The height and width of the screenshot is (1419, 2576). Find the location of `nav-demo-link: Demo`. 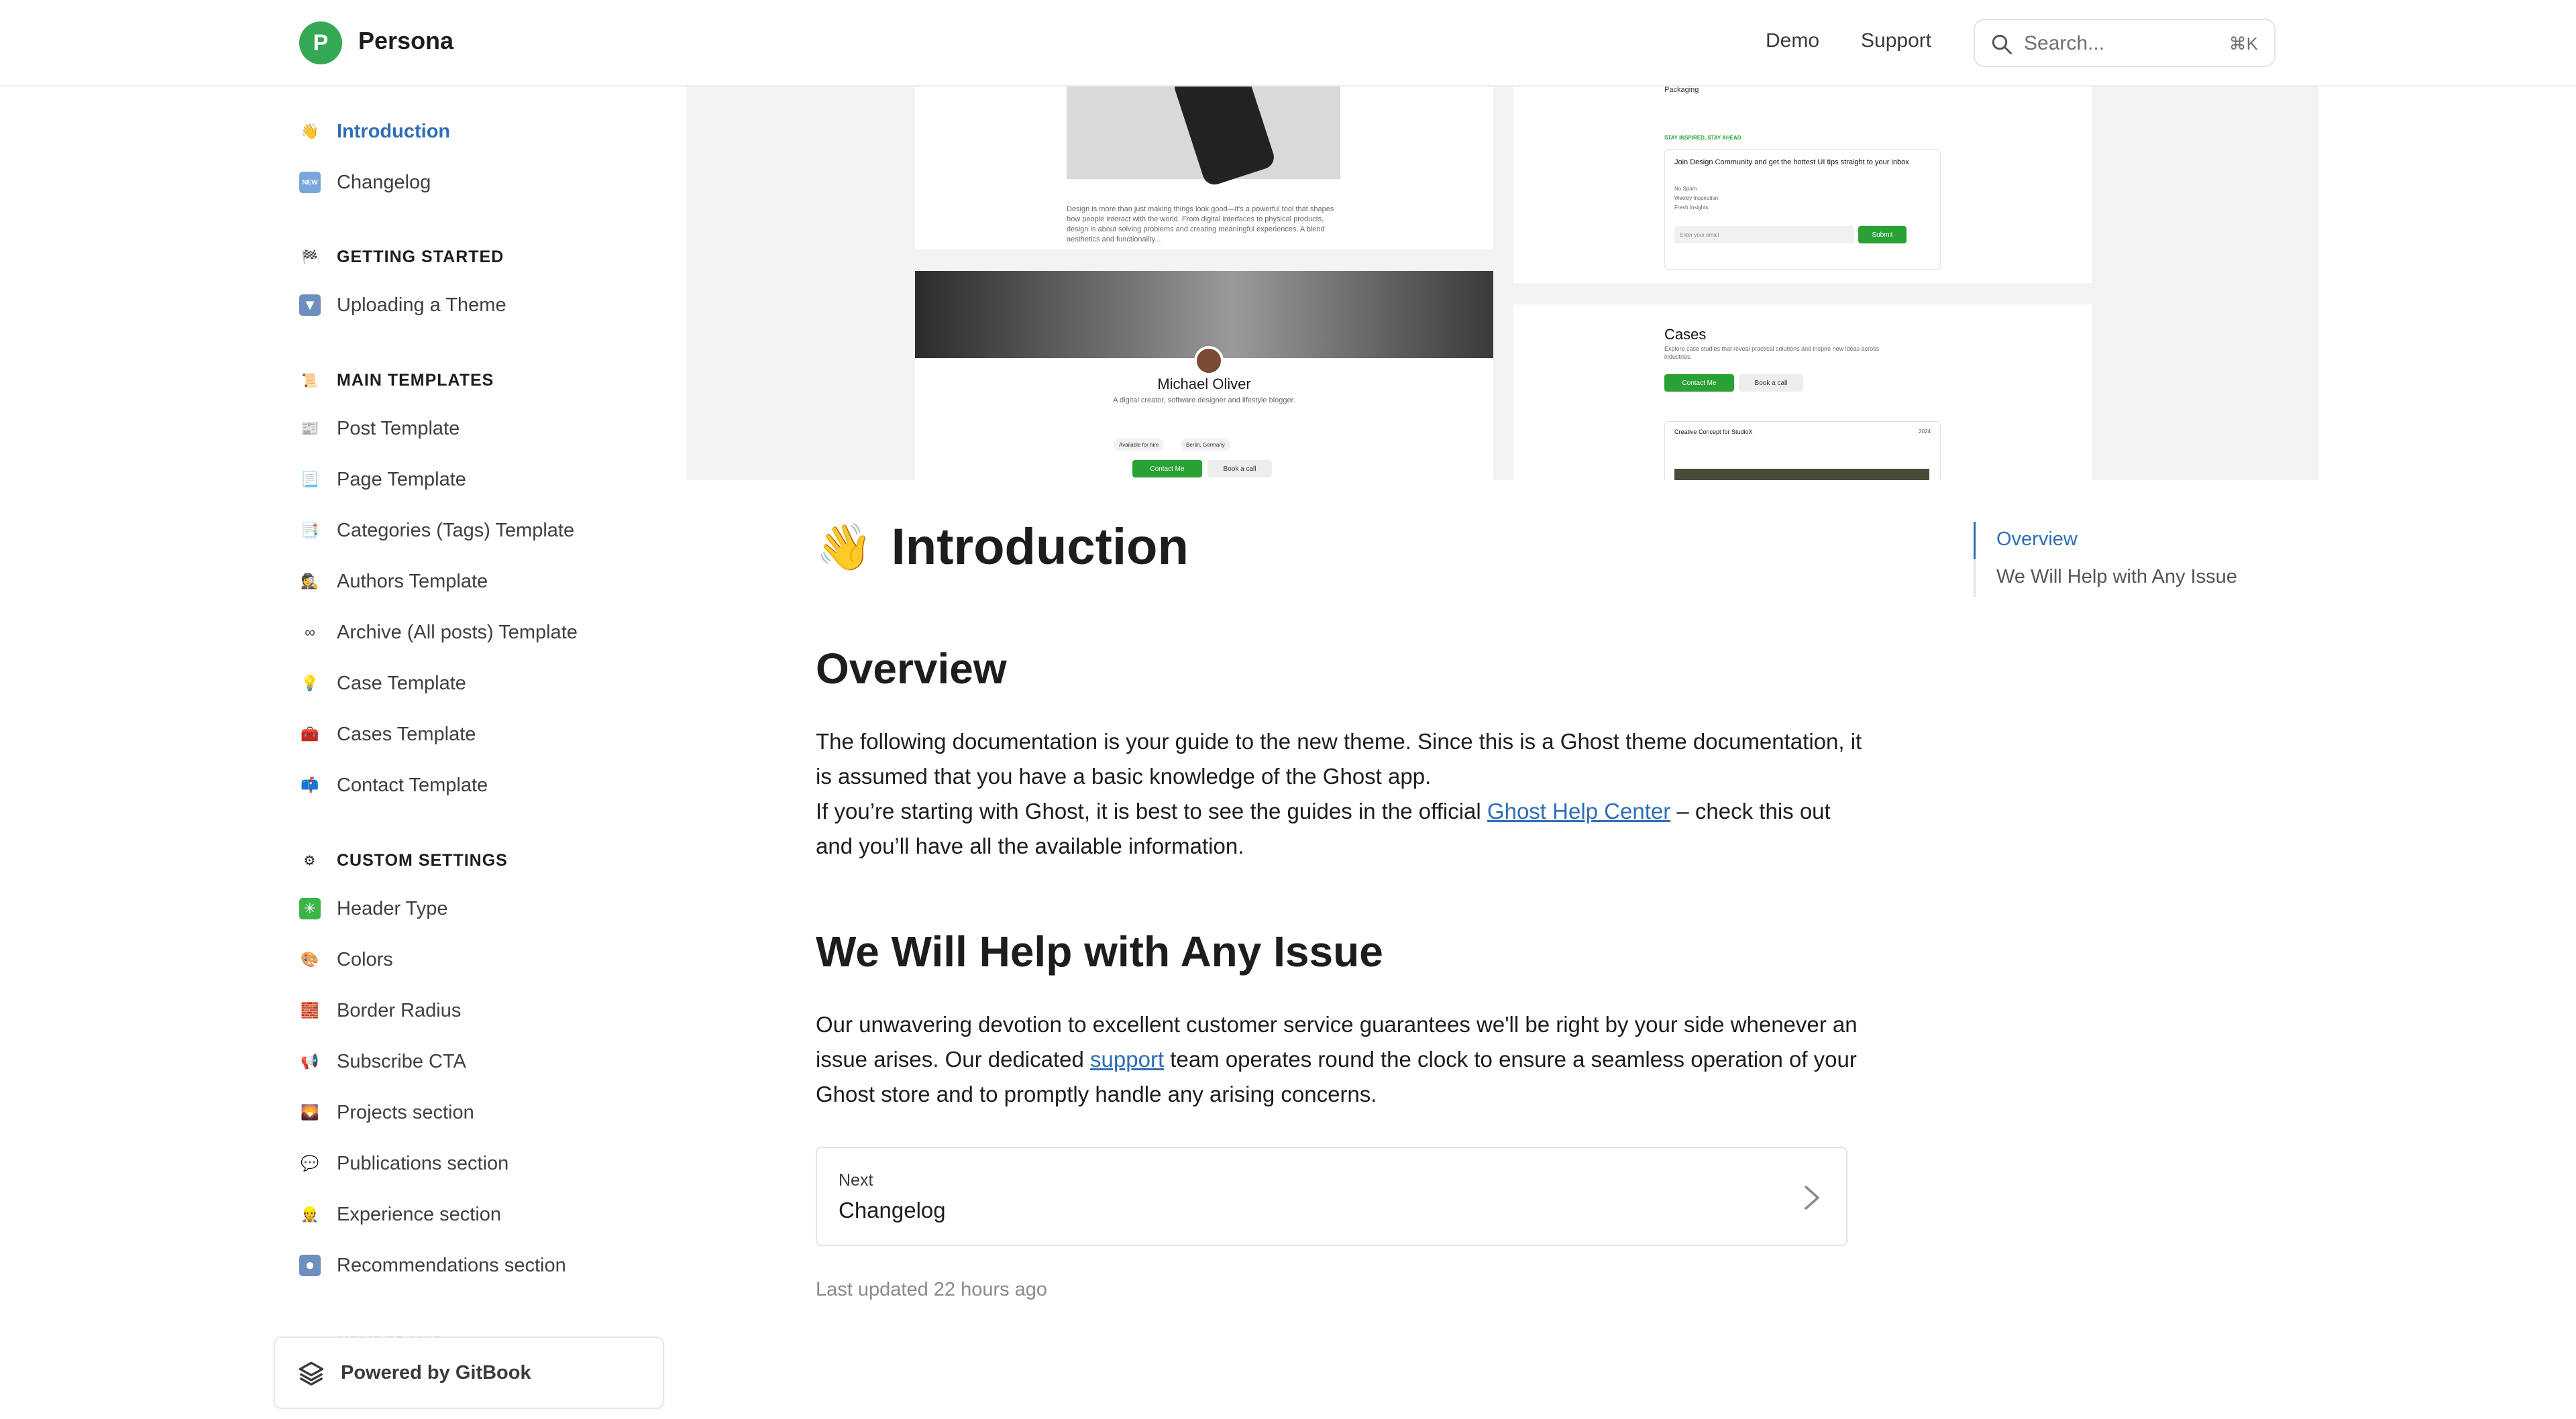

nav-demo-link: Demo is located at coordinates (1792, 41).